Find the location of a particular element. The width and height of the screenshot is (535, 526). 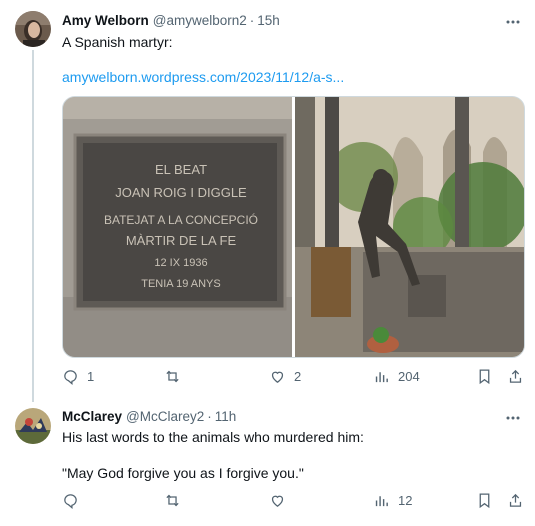

tweet-text-line: "May God forgive you as I forgive you." is located at coordinates (183, 473).